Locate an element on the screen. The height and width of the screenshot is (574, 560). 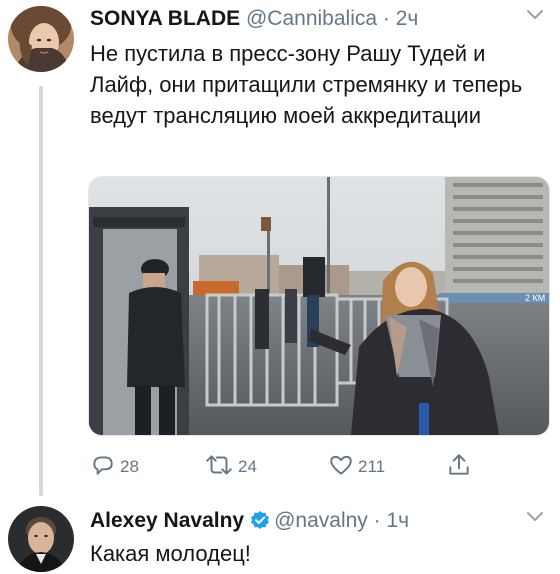
author-name: SONYA BLADE is located at coordinates (165, 18).